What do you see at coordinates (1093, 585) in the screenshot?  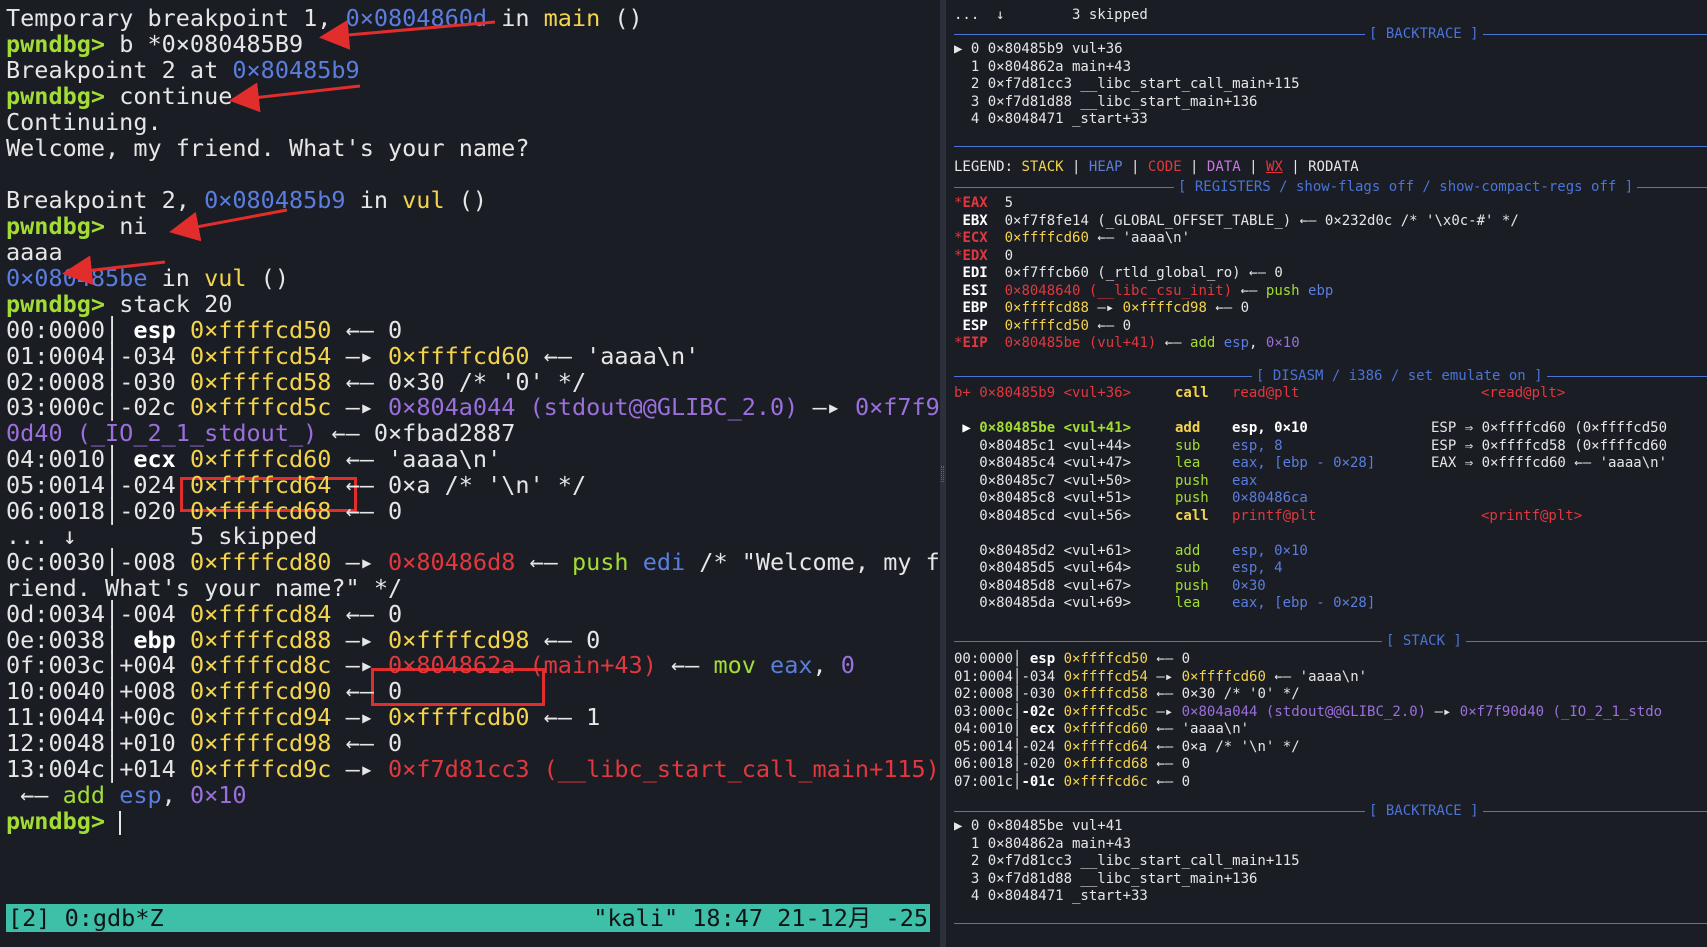 I see `disasm-symbol: <vul+67>` at bounding box center [1093, 585].